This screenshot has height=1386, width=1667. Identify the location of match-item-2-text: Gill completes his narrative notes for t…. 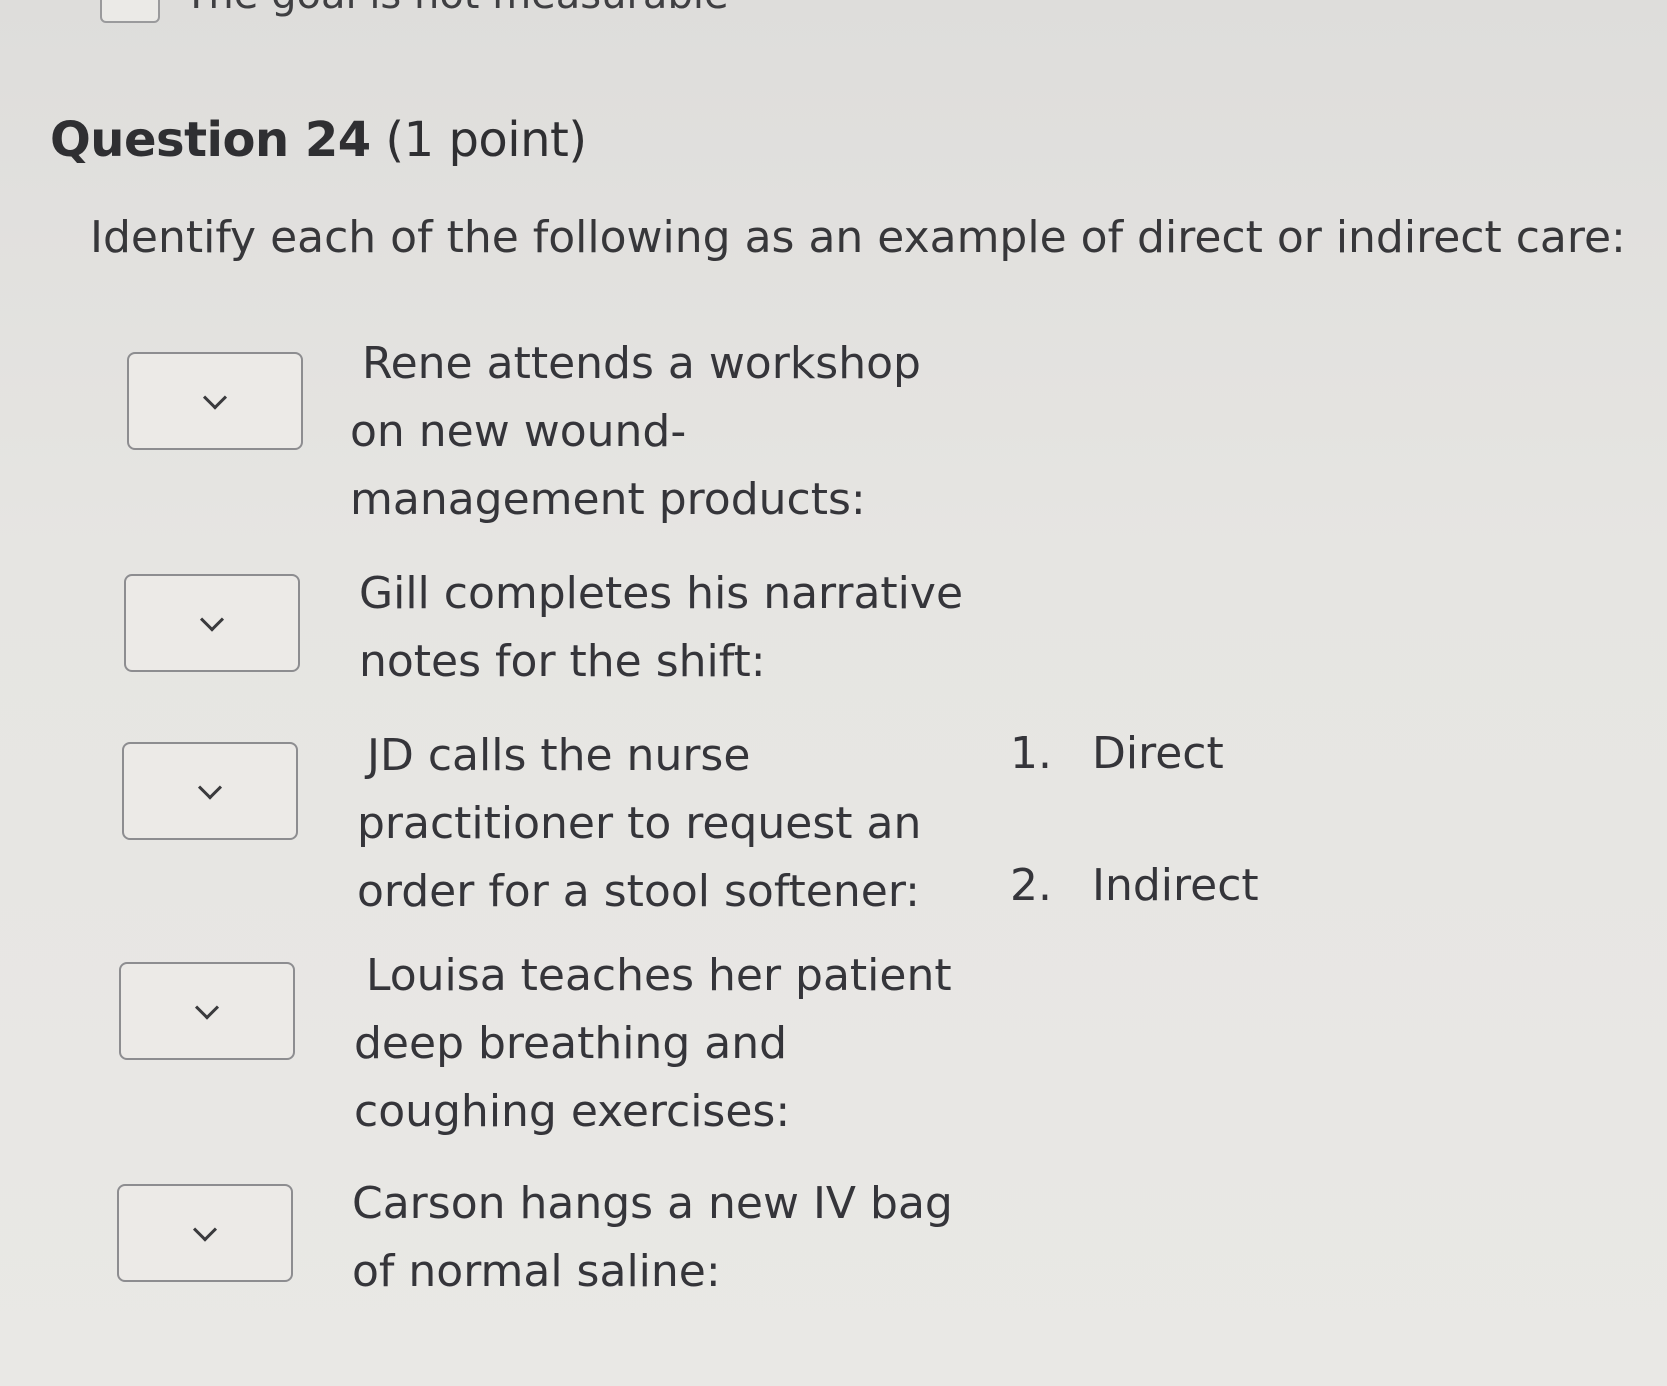
(661, 628).